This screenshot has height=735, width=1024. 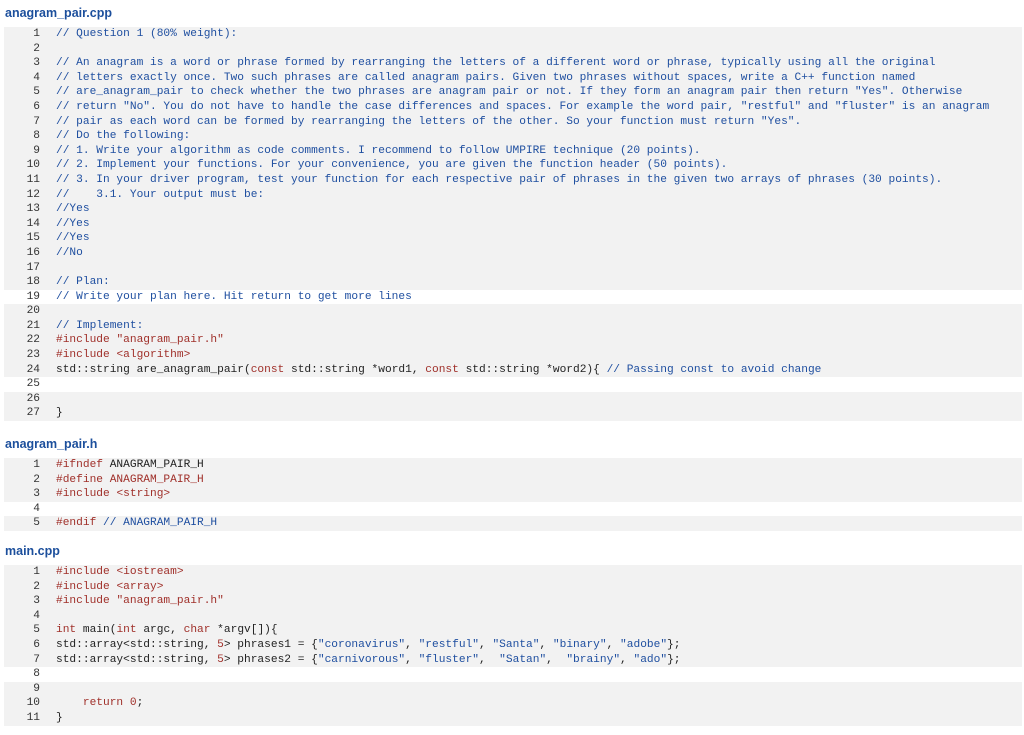 I want to click on code-line: 27}, so click(x=513, y=414).